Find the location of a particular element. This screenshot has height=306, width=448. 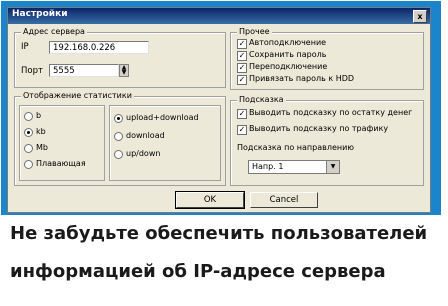

unit-radio-b is located at coordinates (28, 116).